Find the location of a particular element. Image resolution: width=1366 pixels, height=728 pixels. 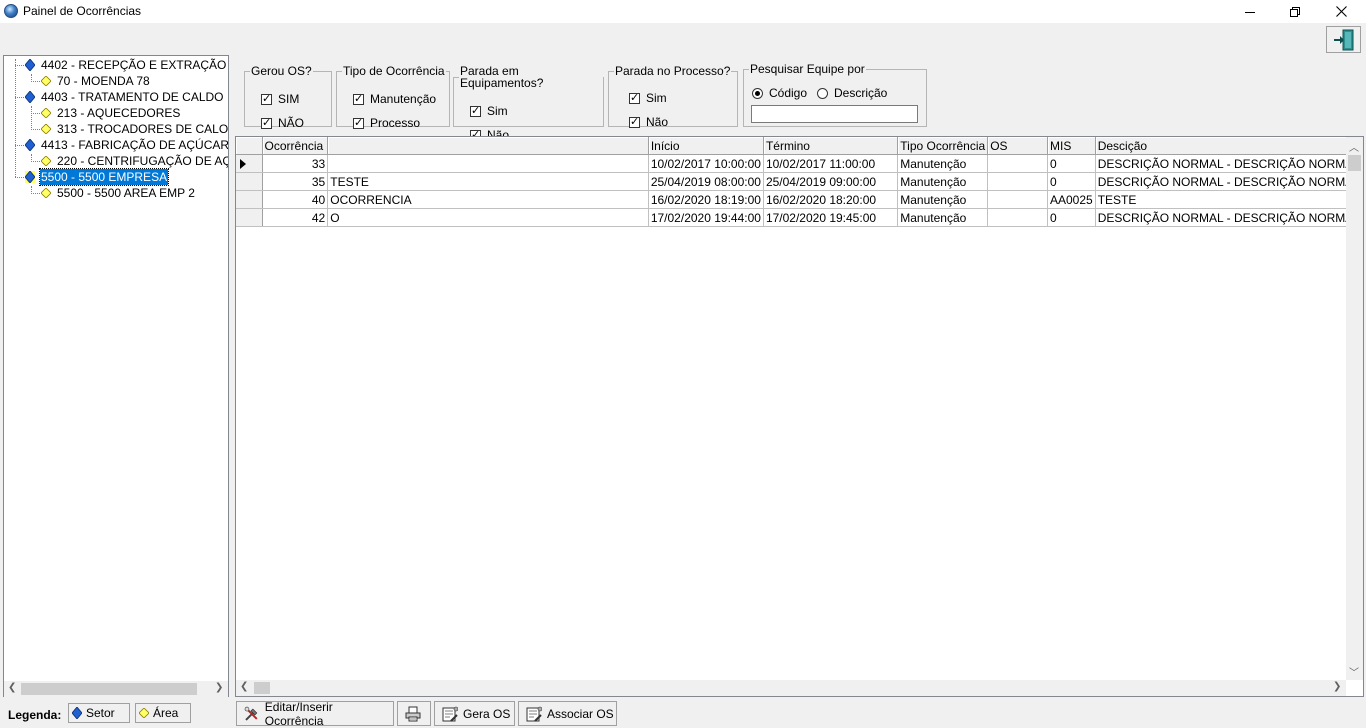

cell-inicio: 25/04/2019 08:00:00 is located at coordinates (706, 181).